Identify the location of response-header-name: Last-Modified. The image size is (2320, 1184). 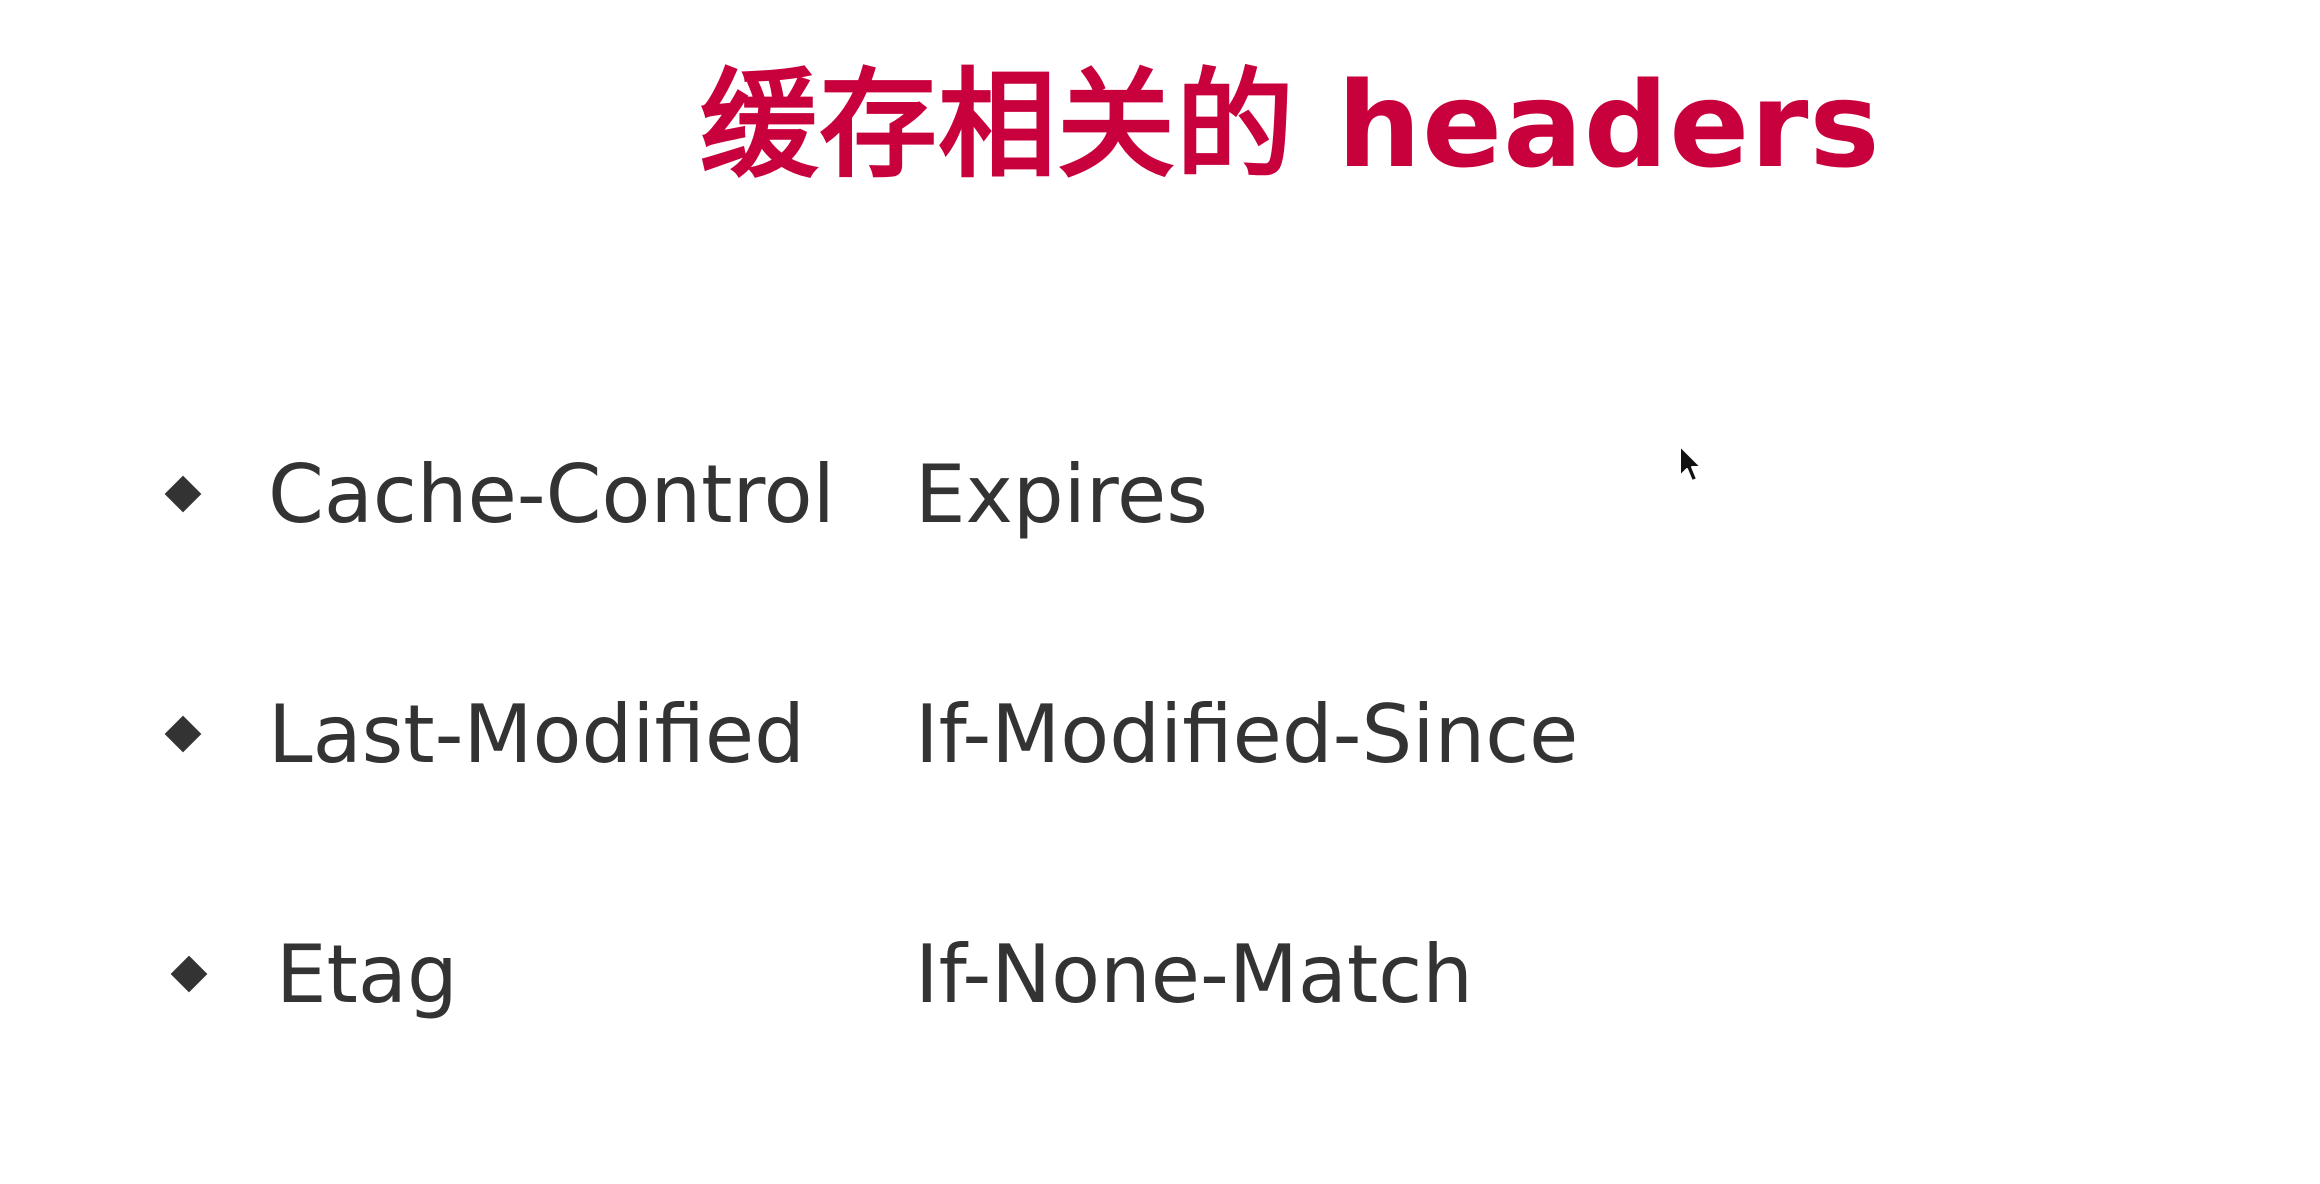
(536, 734).